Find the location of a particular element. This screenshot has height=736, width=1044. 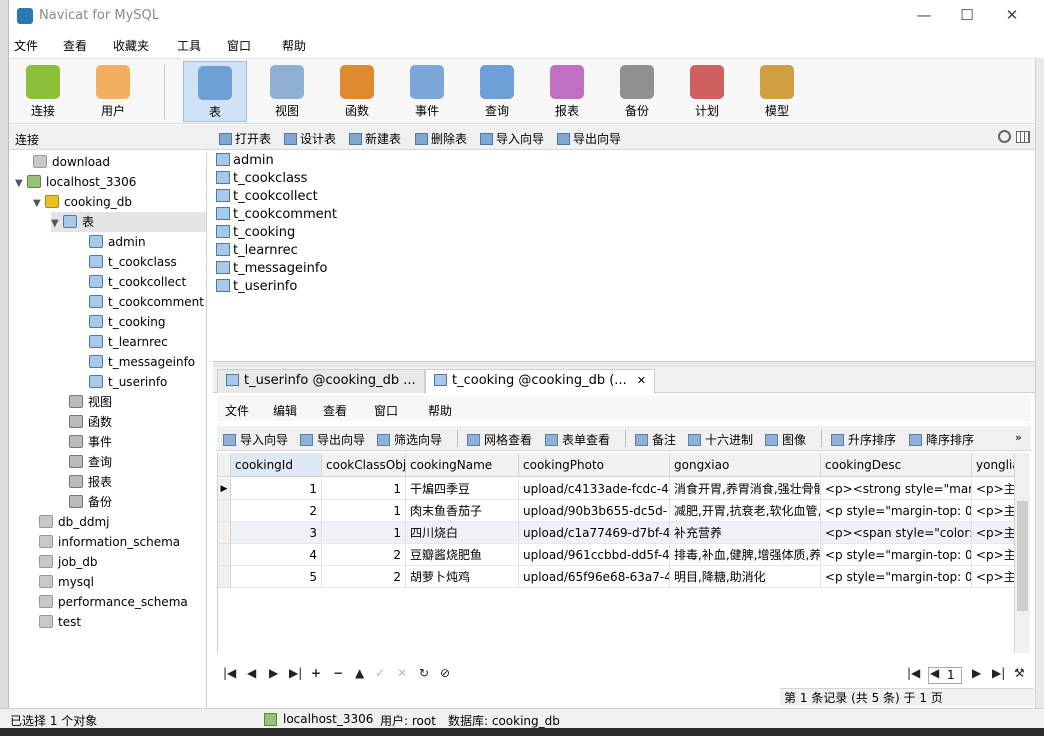

import-wizard-button: 导入向导 is located at coordinates (512, 138).